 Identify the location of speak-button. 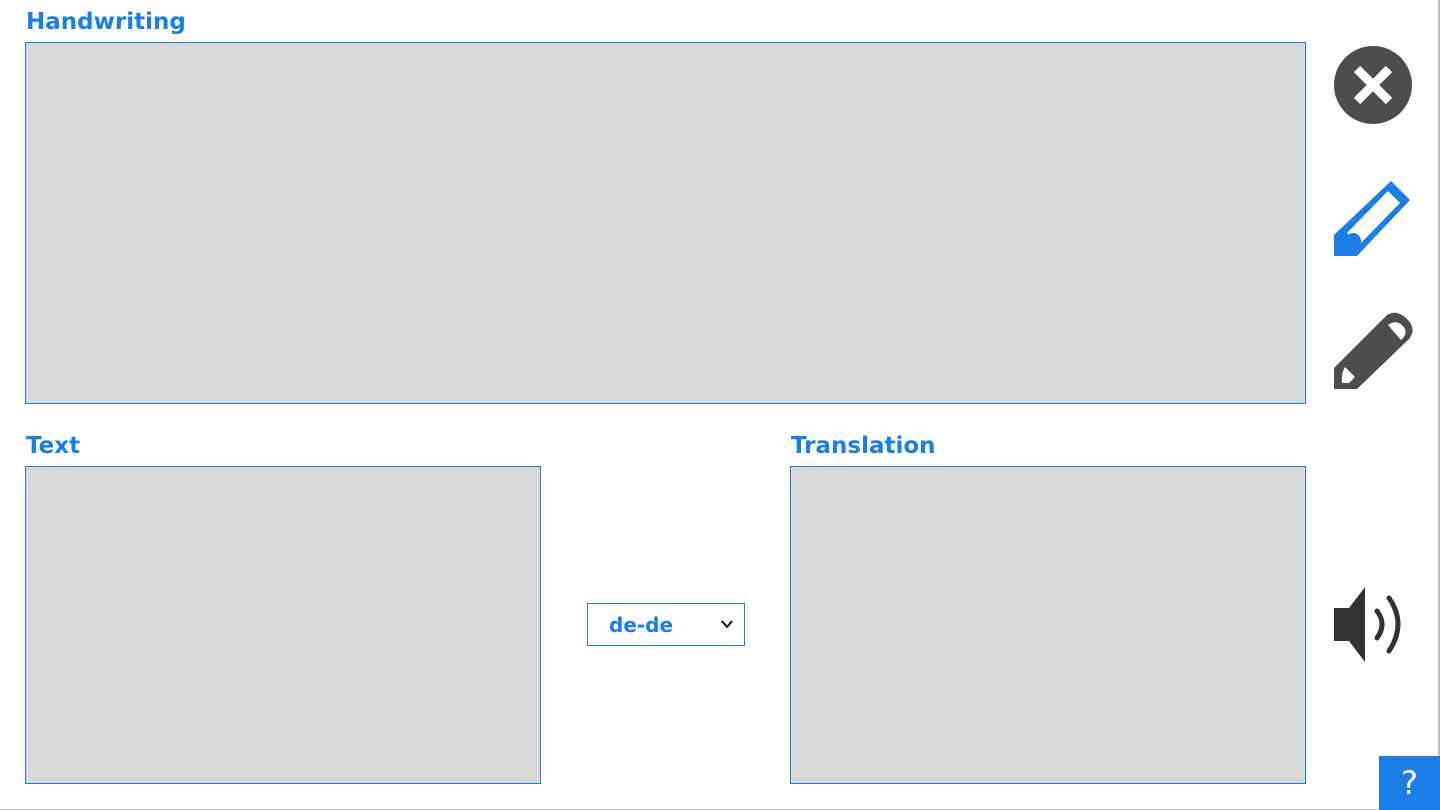
(1377, 625).